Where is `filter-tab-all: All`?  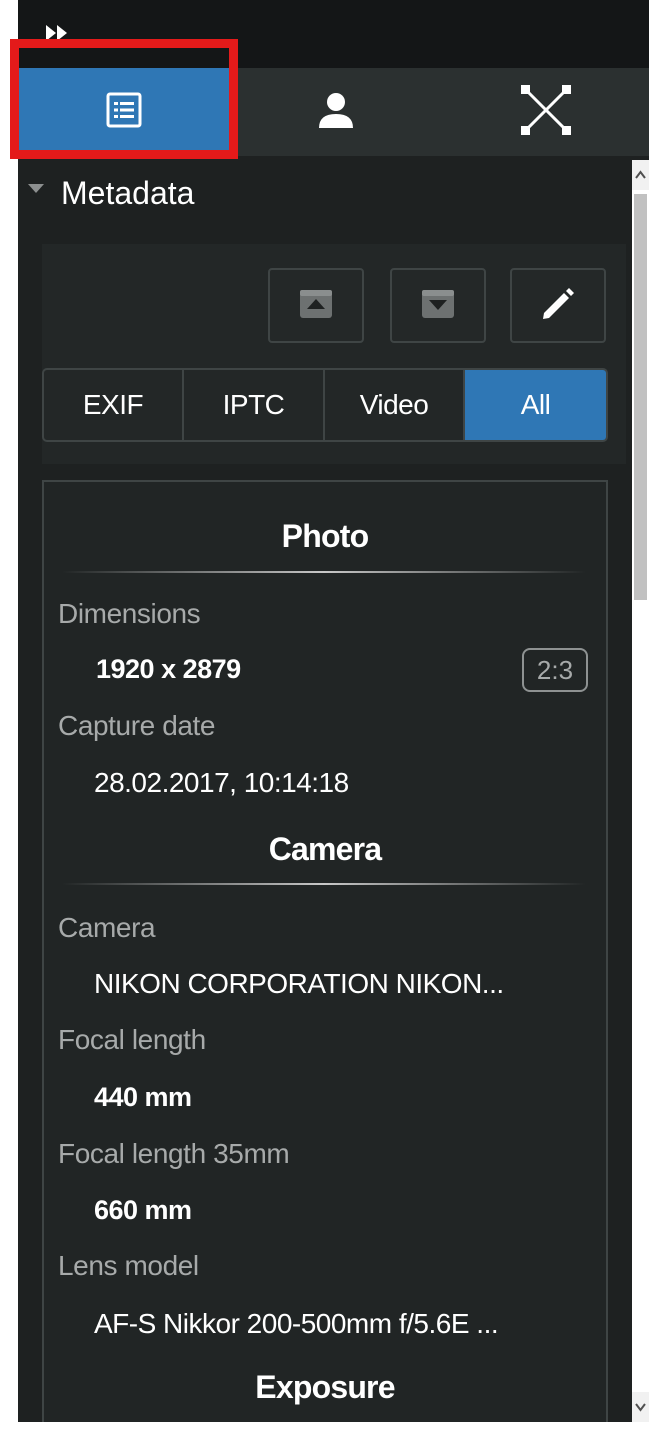 filter-tab-all: All is located at coordinates (535, 405).